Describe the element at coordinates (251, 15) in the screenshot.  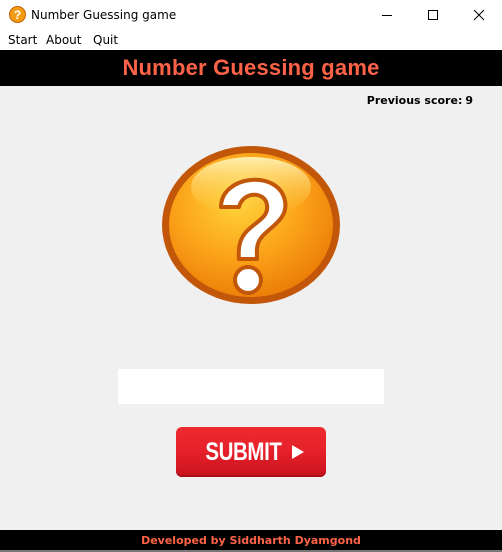
I see `window-titlebar: ? Number Guessing game` at that location.